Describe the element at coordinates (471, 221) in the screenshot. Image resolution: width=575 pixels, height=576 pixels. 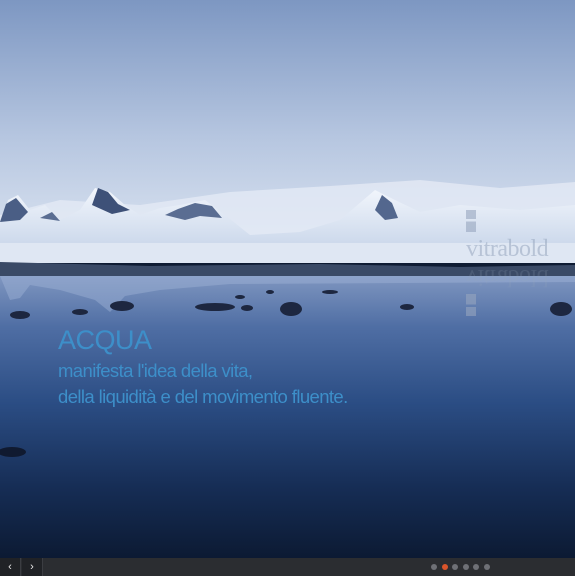
I see `brand-mark-icon` at that location.